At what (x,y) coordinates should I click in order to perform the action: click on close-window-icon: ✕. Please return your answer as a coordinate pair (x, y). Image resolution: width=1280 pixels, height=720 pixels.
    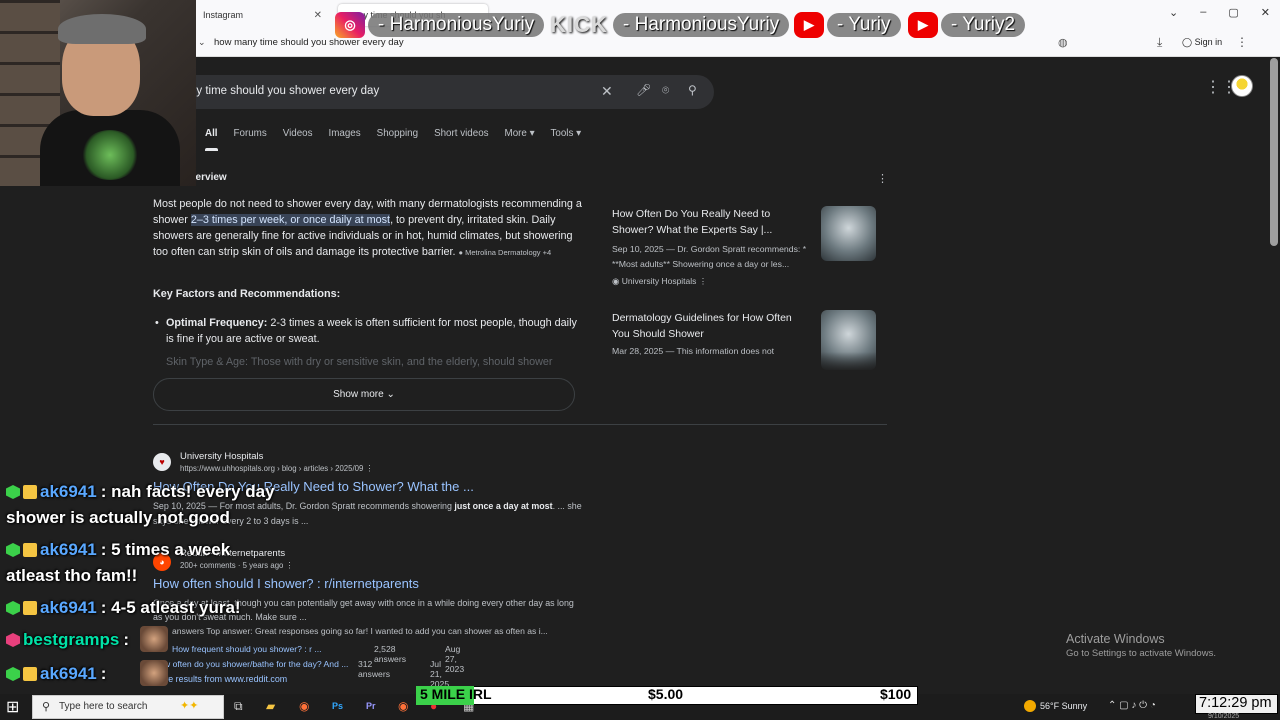
    Looking at the image, I should click on (1265, 12).